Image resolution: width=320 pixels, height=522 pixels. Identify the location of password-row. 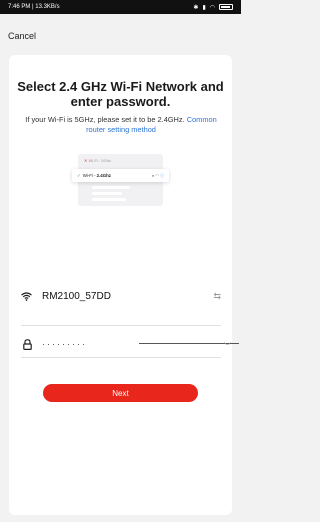
(123, 344).